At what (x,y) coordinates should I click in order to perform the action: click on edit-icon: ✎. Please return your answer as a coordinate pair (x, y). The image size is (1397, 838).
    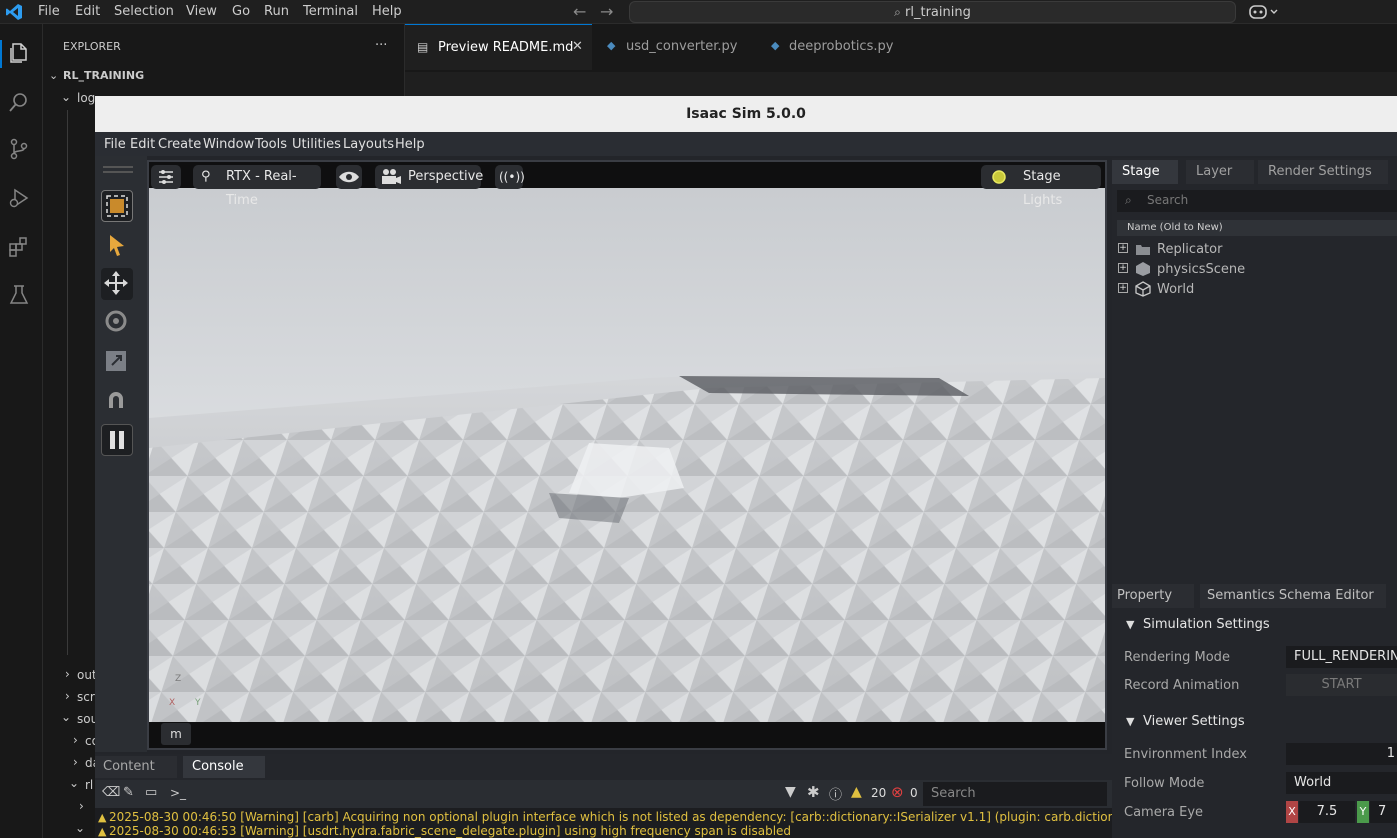
    Looking at the image, I should click on (128, 792).